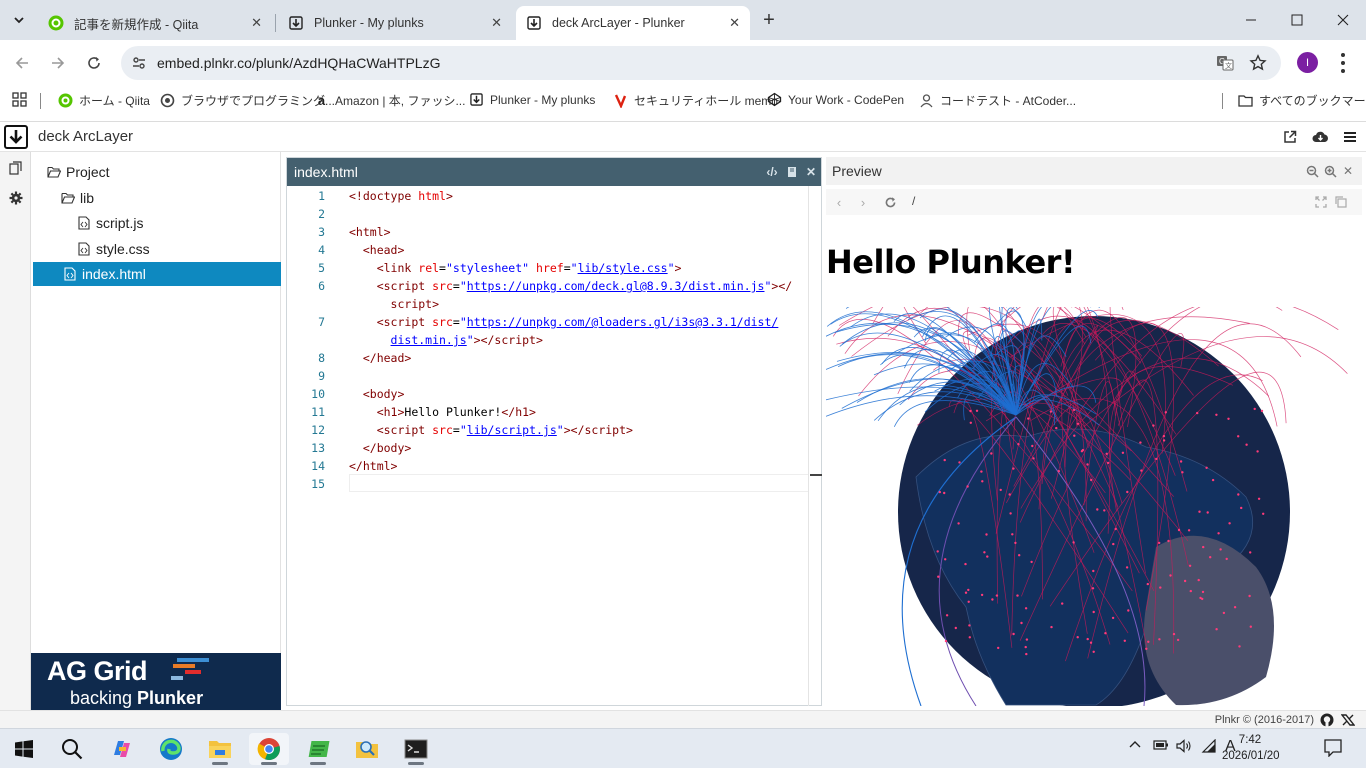 Image resolution: width=1366 pixels, height=768 pixels. I want to click on book-icon, so click(792, 172).